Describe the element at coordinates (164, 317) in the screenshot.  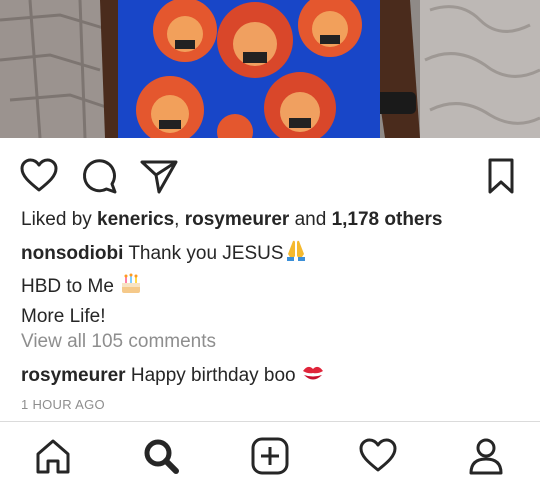
I see `caption-line-3: More Life!` at that location.